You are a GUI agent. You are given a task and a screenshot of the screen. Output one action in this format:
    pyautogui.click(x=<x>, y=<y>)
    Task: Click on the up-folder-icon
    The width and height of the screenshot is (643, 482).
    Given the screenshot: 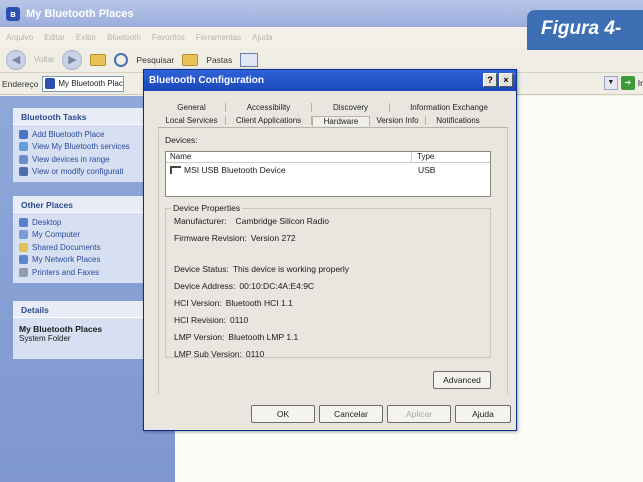 What is the action you would take?
    pyautogui.click(x=98, y=59)
    